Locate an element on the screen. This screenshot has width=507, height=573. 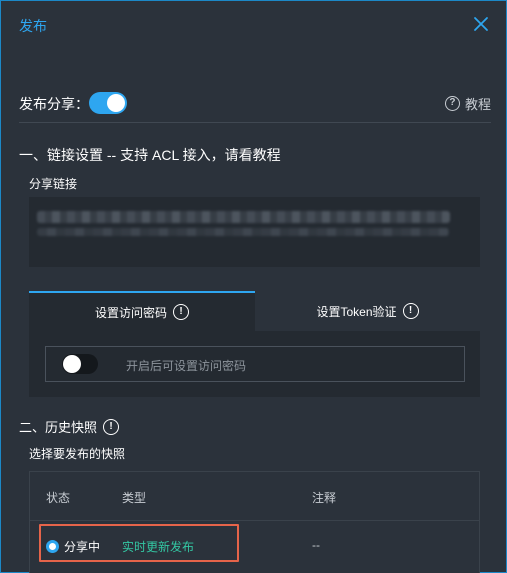
tutorial-link: ? 教程 is located at coordinates (467, 103).